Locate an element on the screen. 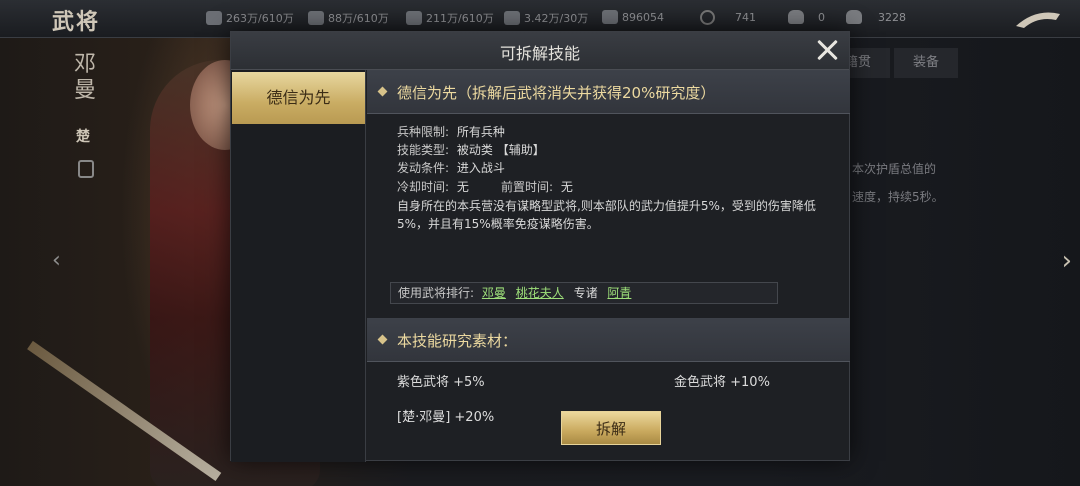  dialog-title: 可拆解技能 is located at coordinates (539, 53).